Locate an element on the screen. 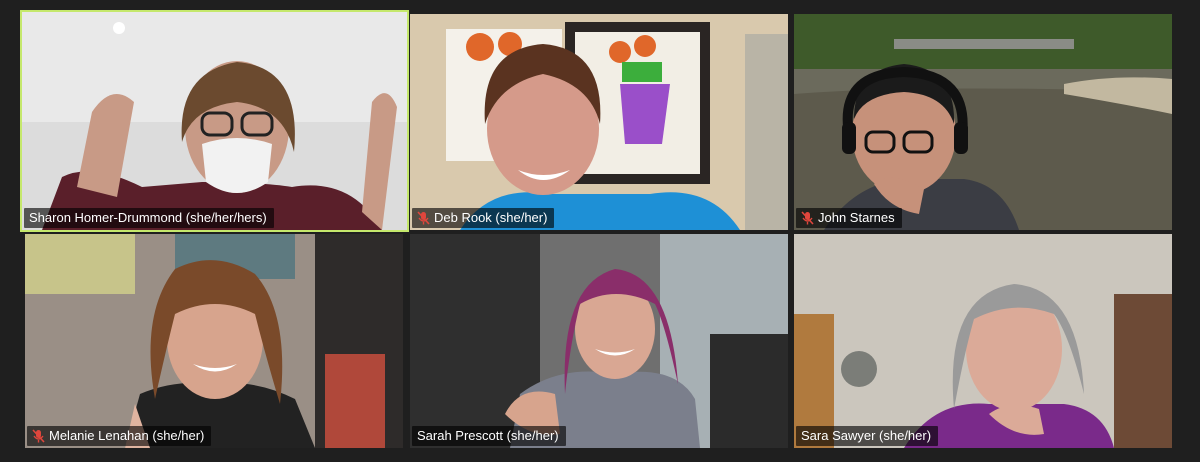 The width and height of the screenshot is (1200, 462). participant-nameplate: Melanie Lenahan (she/her) is located at coordinates (119, 436).